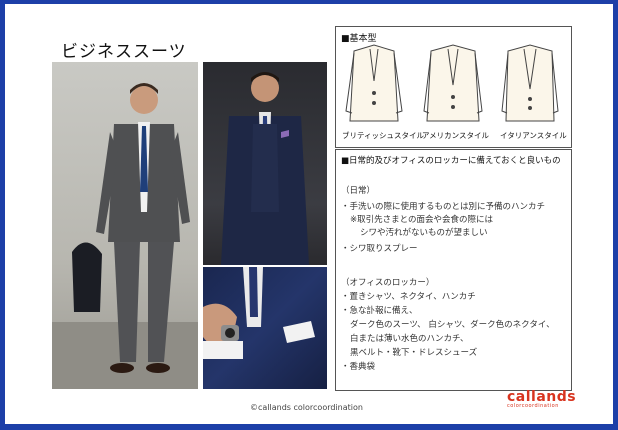 This screenshot has width=618, height=430. What do you see at coordinates (455, 135) in the screenshot?
I see `style-label-american: アメリカンスタイル` at bounding box center [455, 135].